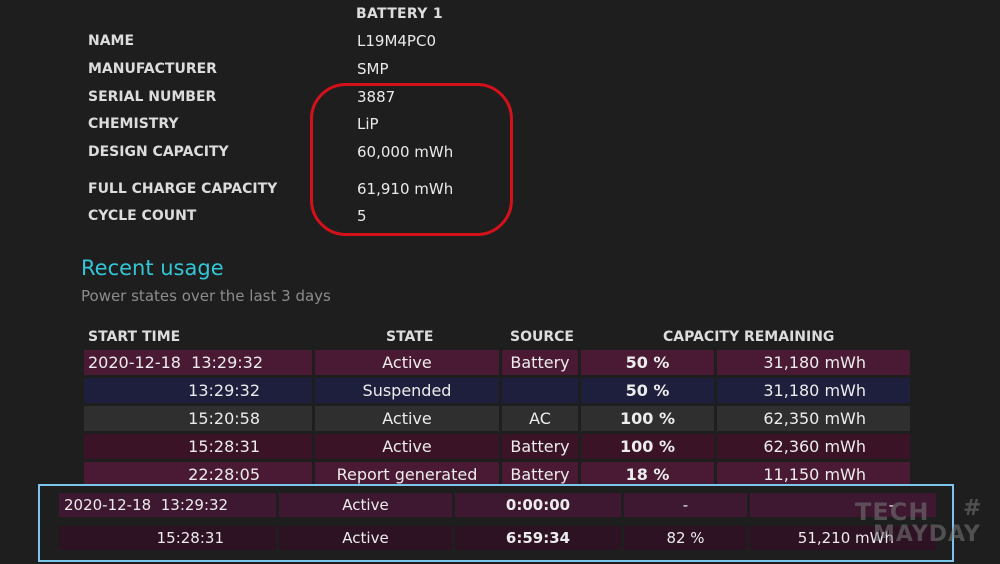 The width and height of the screenshot is (1000, 564). What do you see at coordinates (540, 390) in the screenshot?
I see `source-cell` at bounding box center [540, 390].